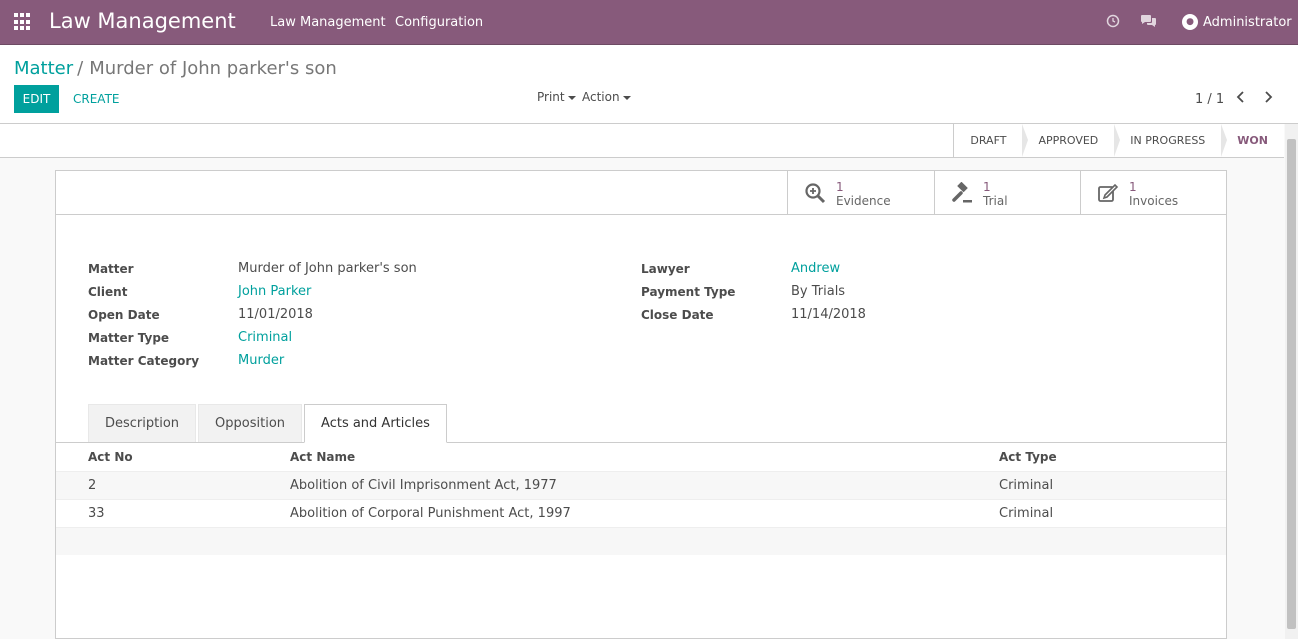 This screenshot has height=639, width=1298. Describe the element at coordinates (641, 457) in the screenshot. I see `table-header: Act No Act Name Act Type` at that location.